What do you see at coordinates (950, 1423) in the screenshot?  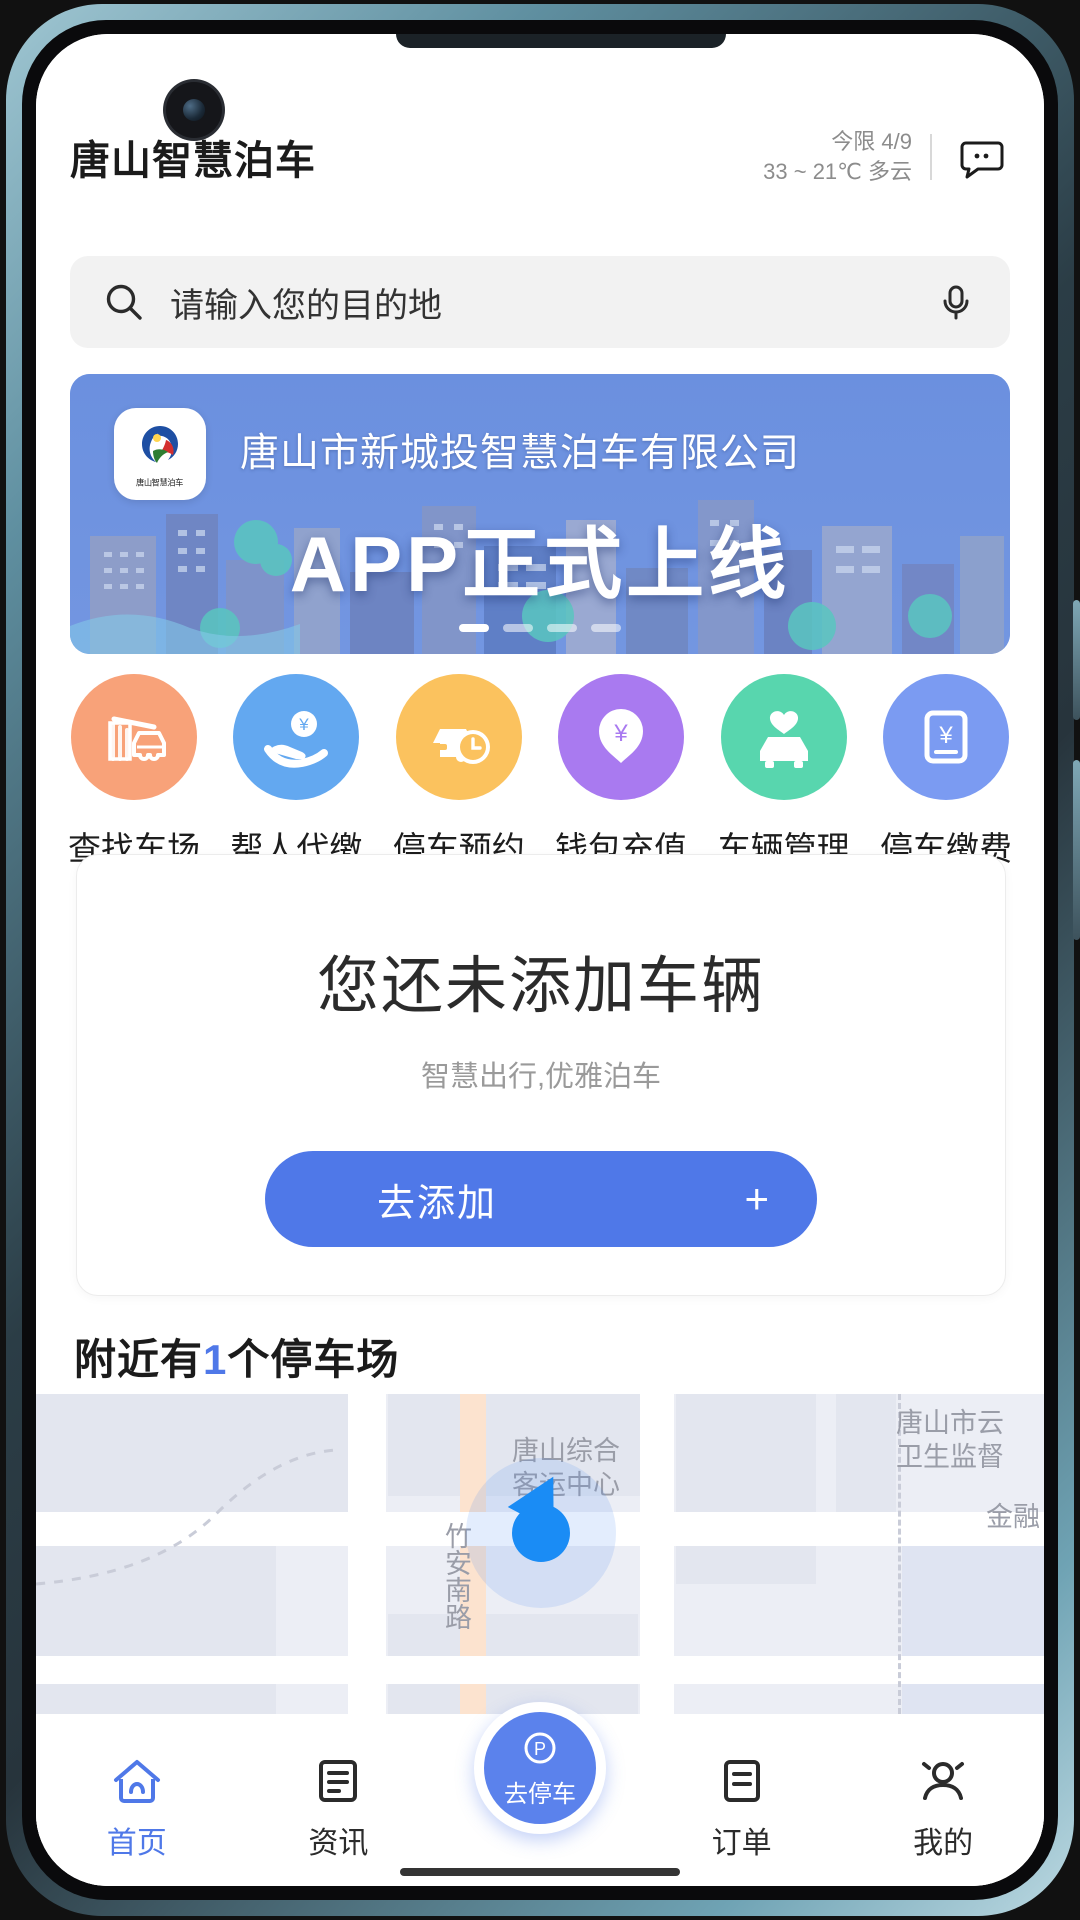 I see `map-label: 唐山市云` at bounding box center [950, 1423].